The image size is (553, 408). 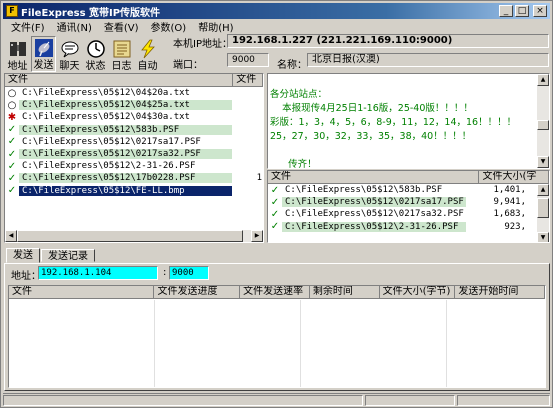 What do you see at coordinates (189, 273) in the screenshot?
I see `send-port-input: 9000` at bounding box center [189, 273].